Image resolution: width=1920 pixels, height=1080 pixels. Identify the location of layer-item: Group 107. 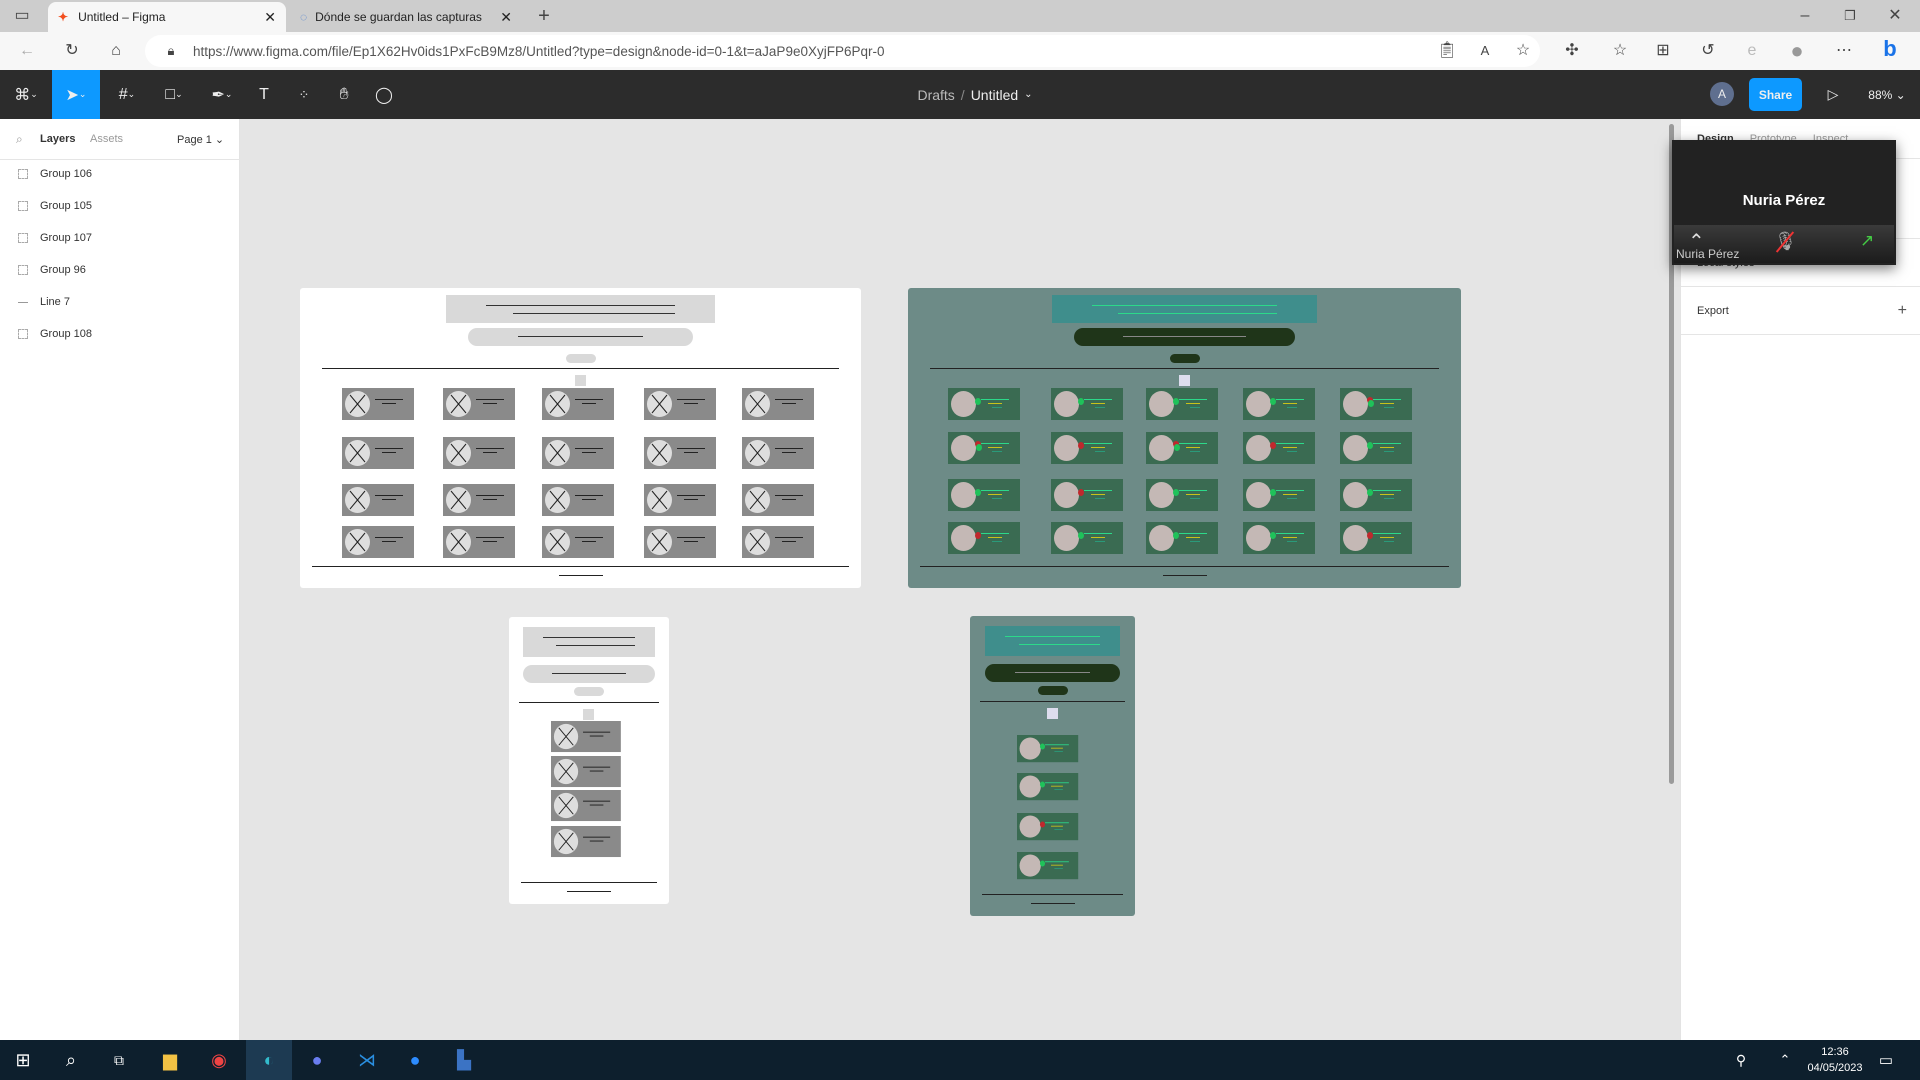
(55, 238).